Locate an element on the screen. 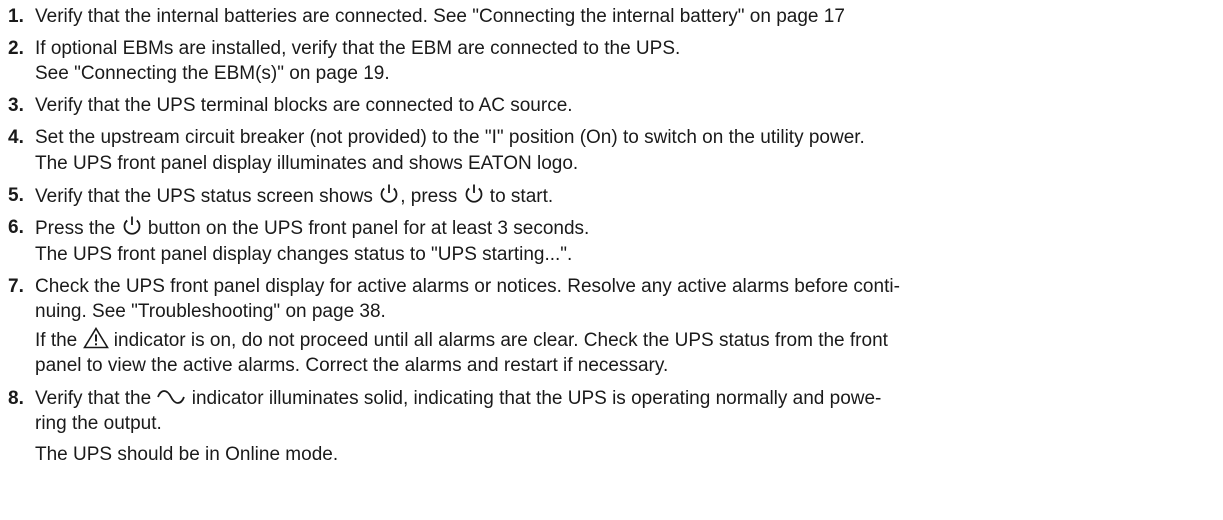 Image resolution: width=1223 pixels, height=520 pixels. step-number: 3. is located at coordinates (16, 105).